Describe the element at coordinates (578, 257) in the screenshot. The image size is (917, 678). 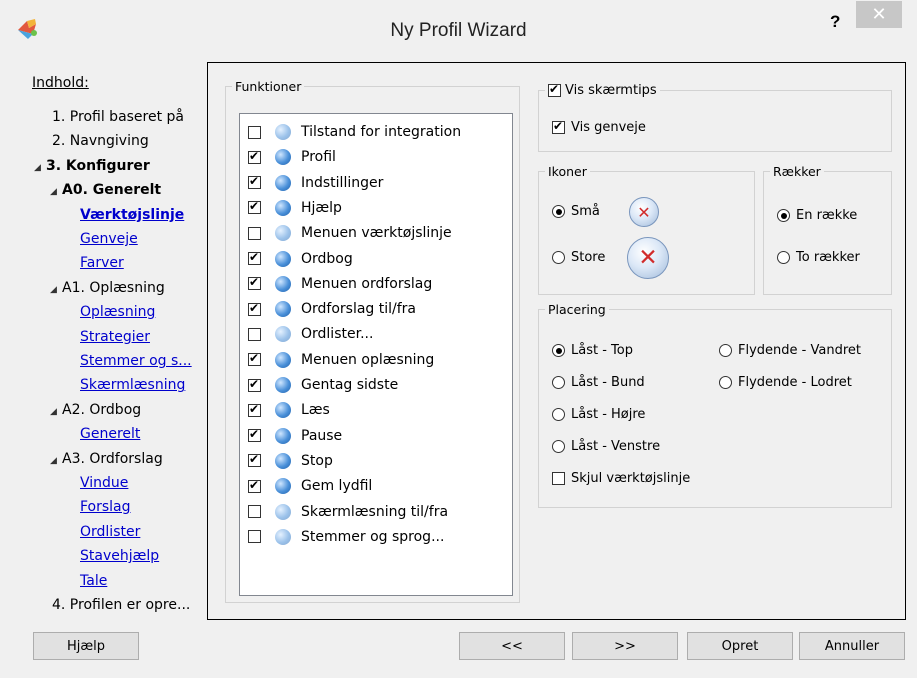
I see `icons-large-option: Store` at that location.